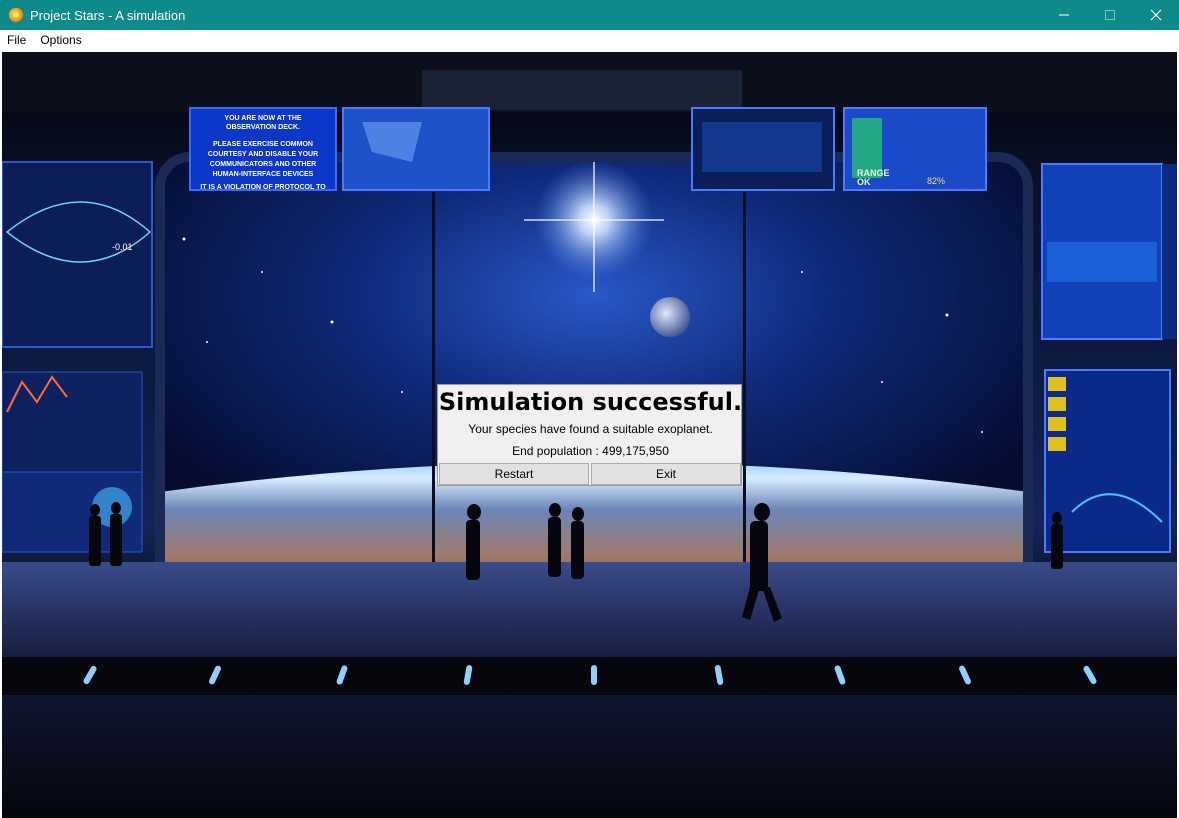 This screenshot has width=1179, height=818. Describe the element at coordinates (16, 40) in the screenshot. I see `menu-file: File` at that location.